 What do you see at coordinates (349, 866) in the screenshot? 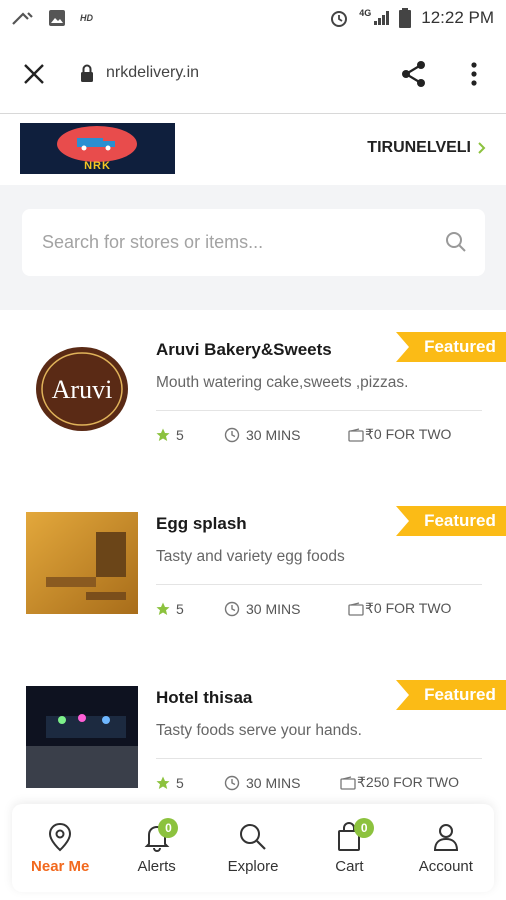
I see `nav-label: Cart` at bounding box center [349, 866].